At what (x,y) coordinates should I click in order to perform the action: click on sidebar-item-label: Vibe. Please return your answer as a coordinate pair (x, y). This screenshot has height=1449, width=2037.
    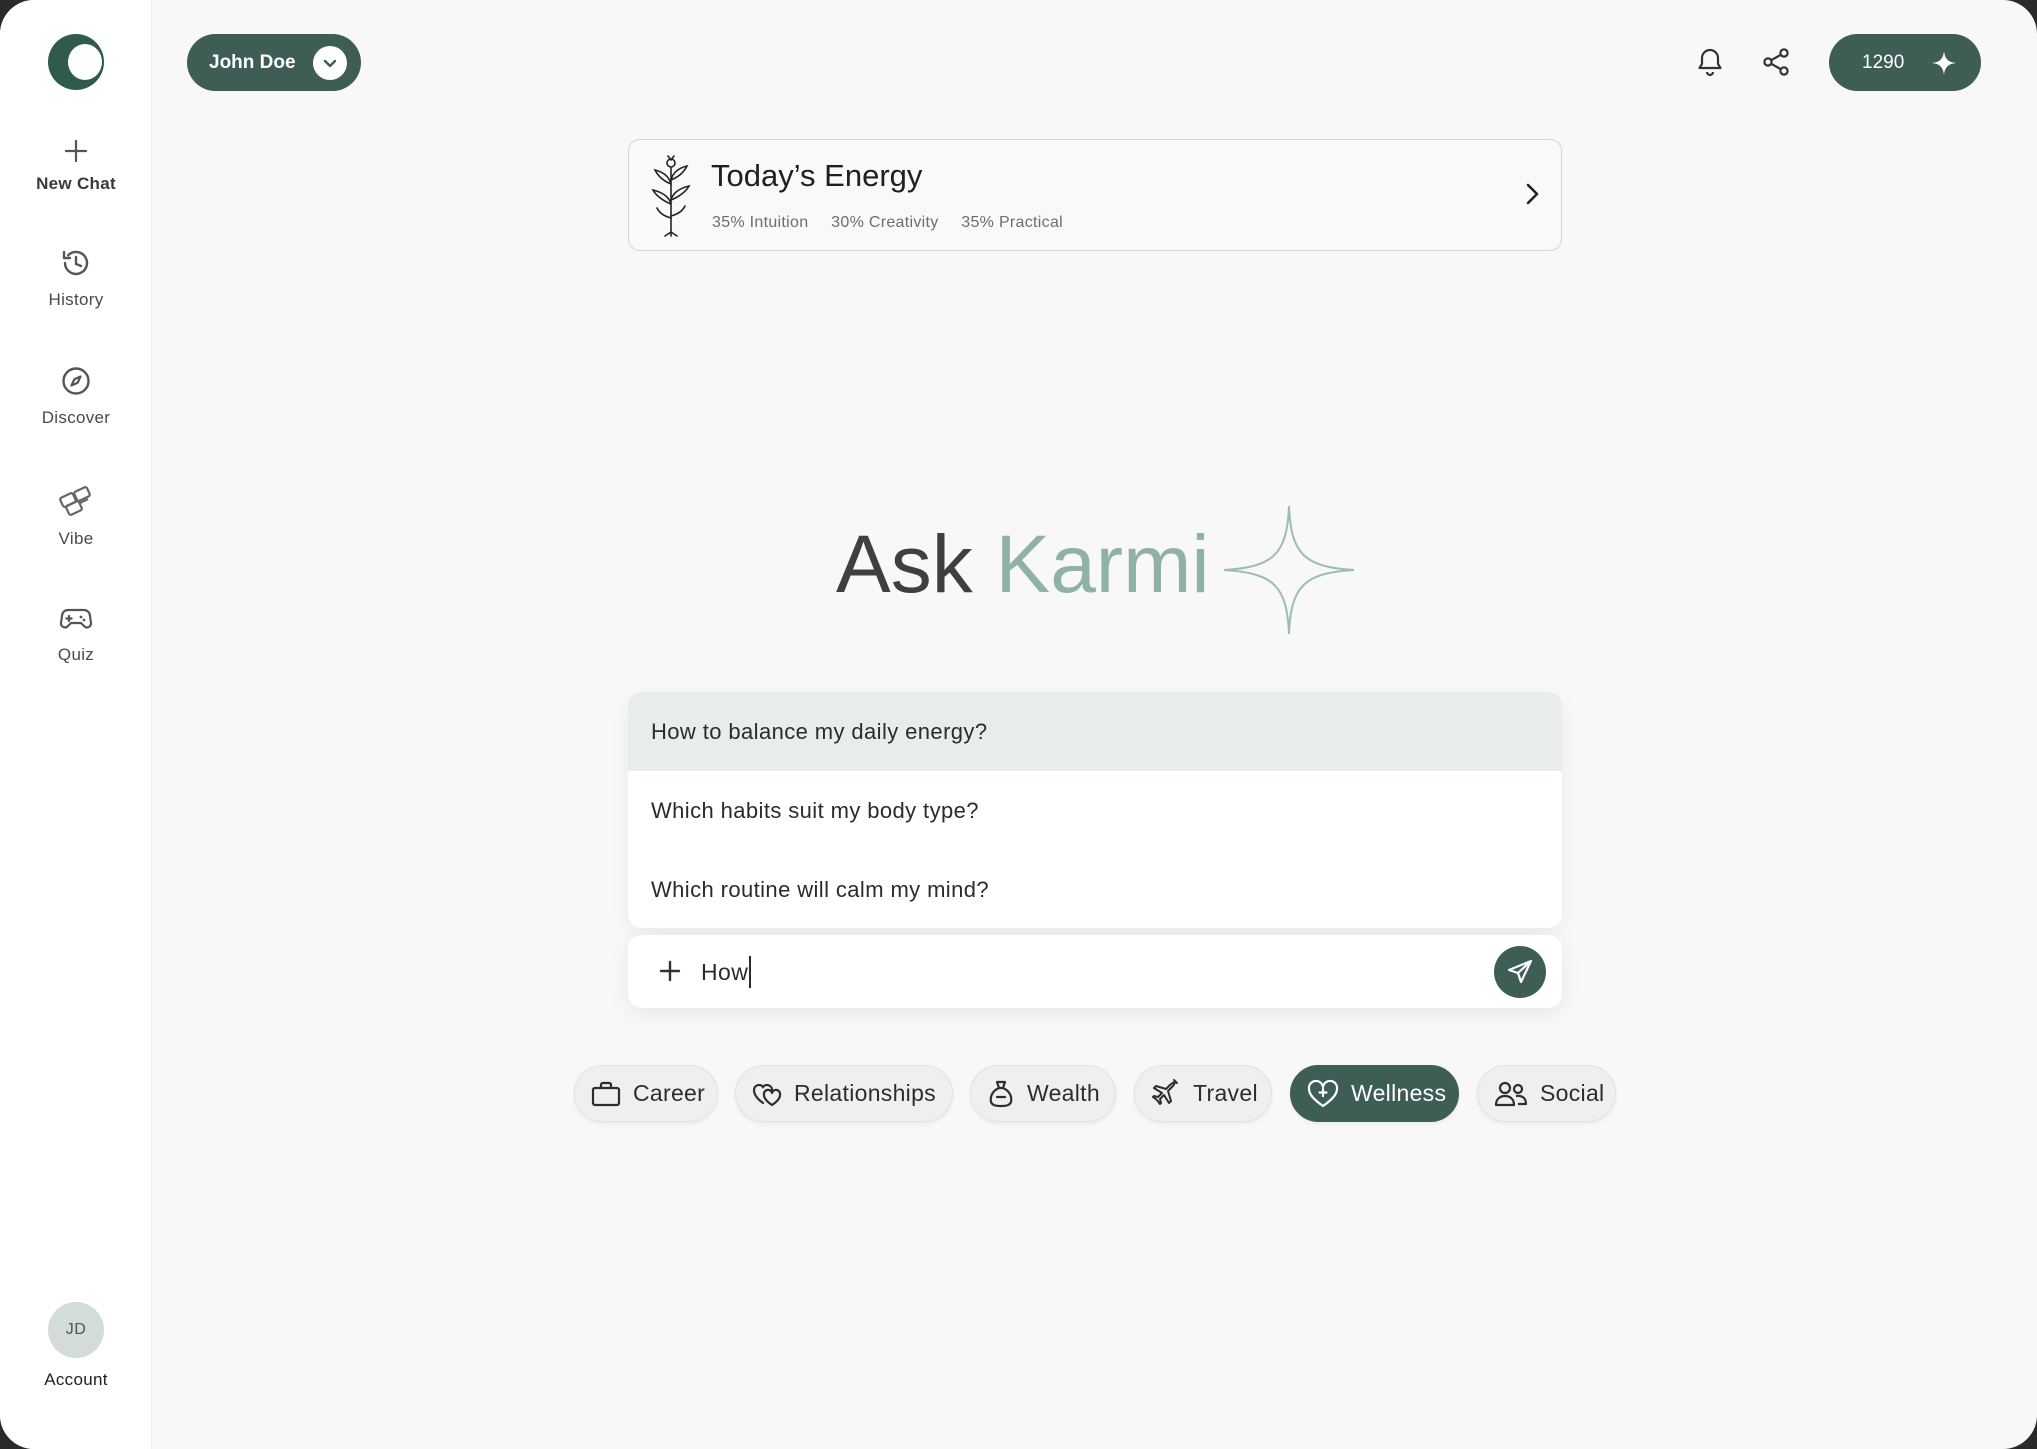
    Looking at the image, I should click on (76, 538).